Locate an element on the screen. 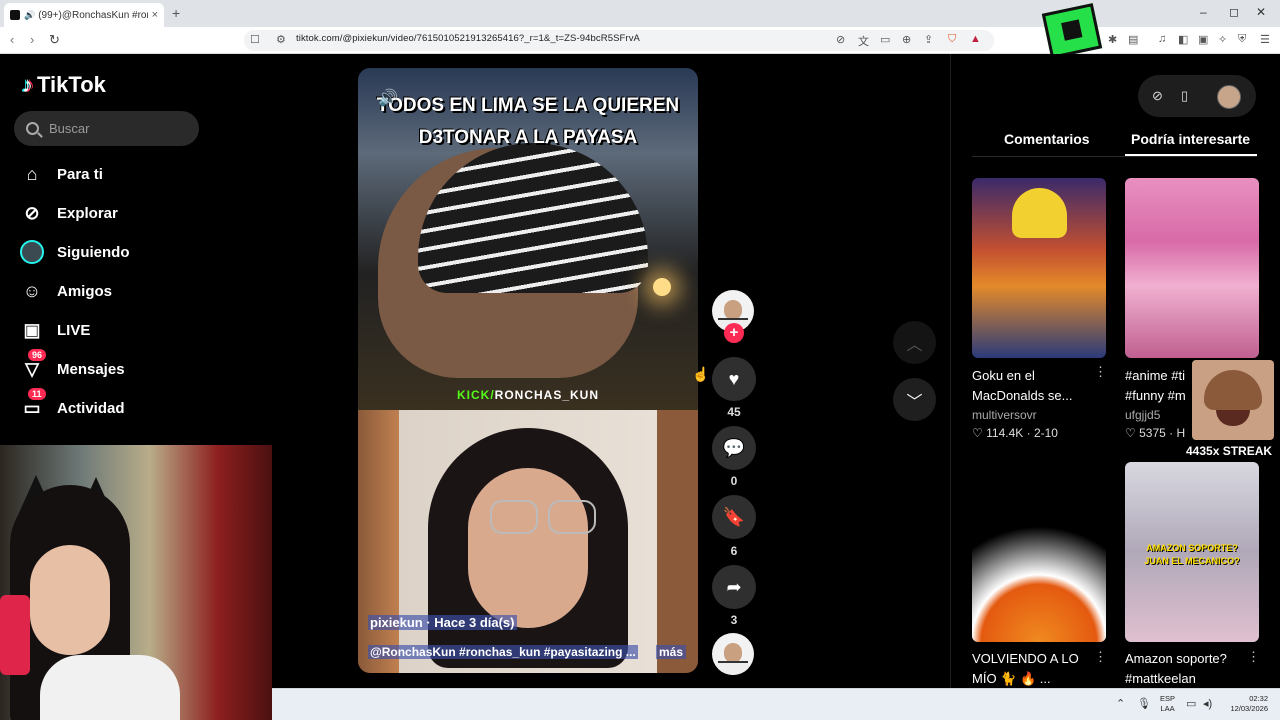 Image resolution: width=1280 pixels, height=720 pixels. share-button: ➦ is located at coordinates (734, 587).